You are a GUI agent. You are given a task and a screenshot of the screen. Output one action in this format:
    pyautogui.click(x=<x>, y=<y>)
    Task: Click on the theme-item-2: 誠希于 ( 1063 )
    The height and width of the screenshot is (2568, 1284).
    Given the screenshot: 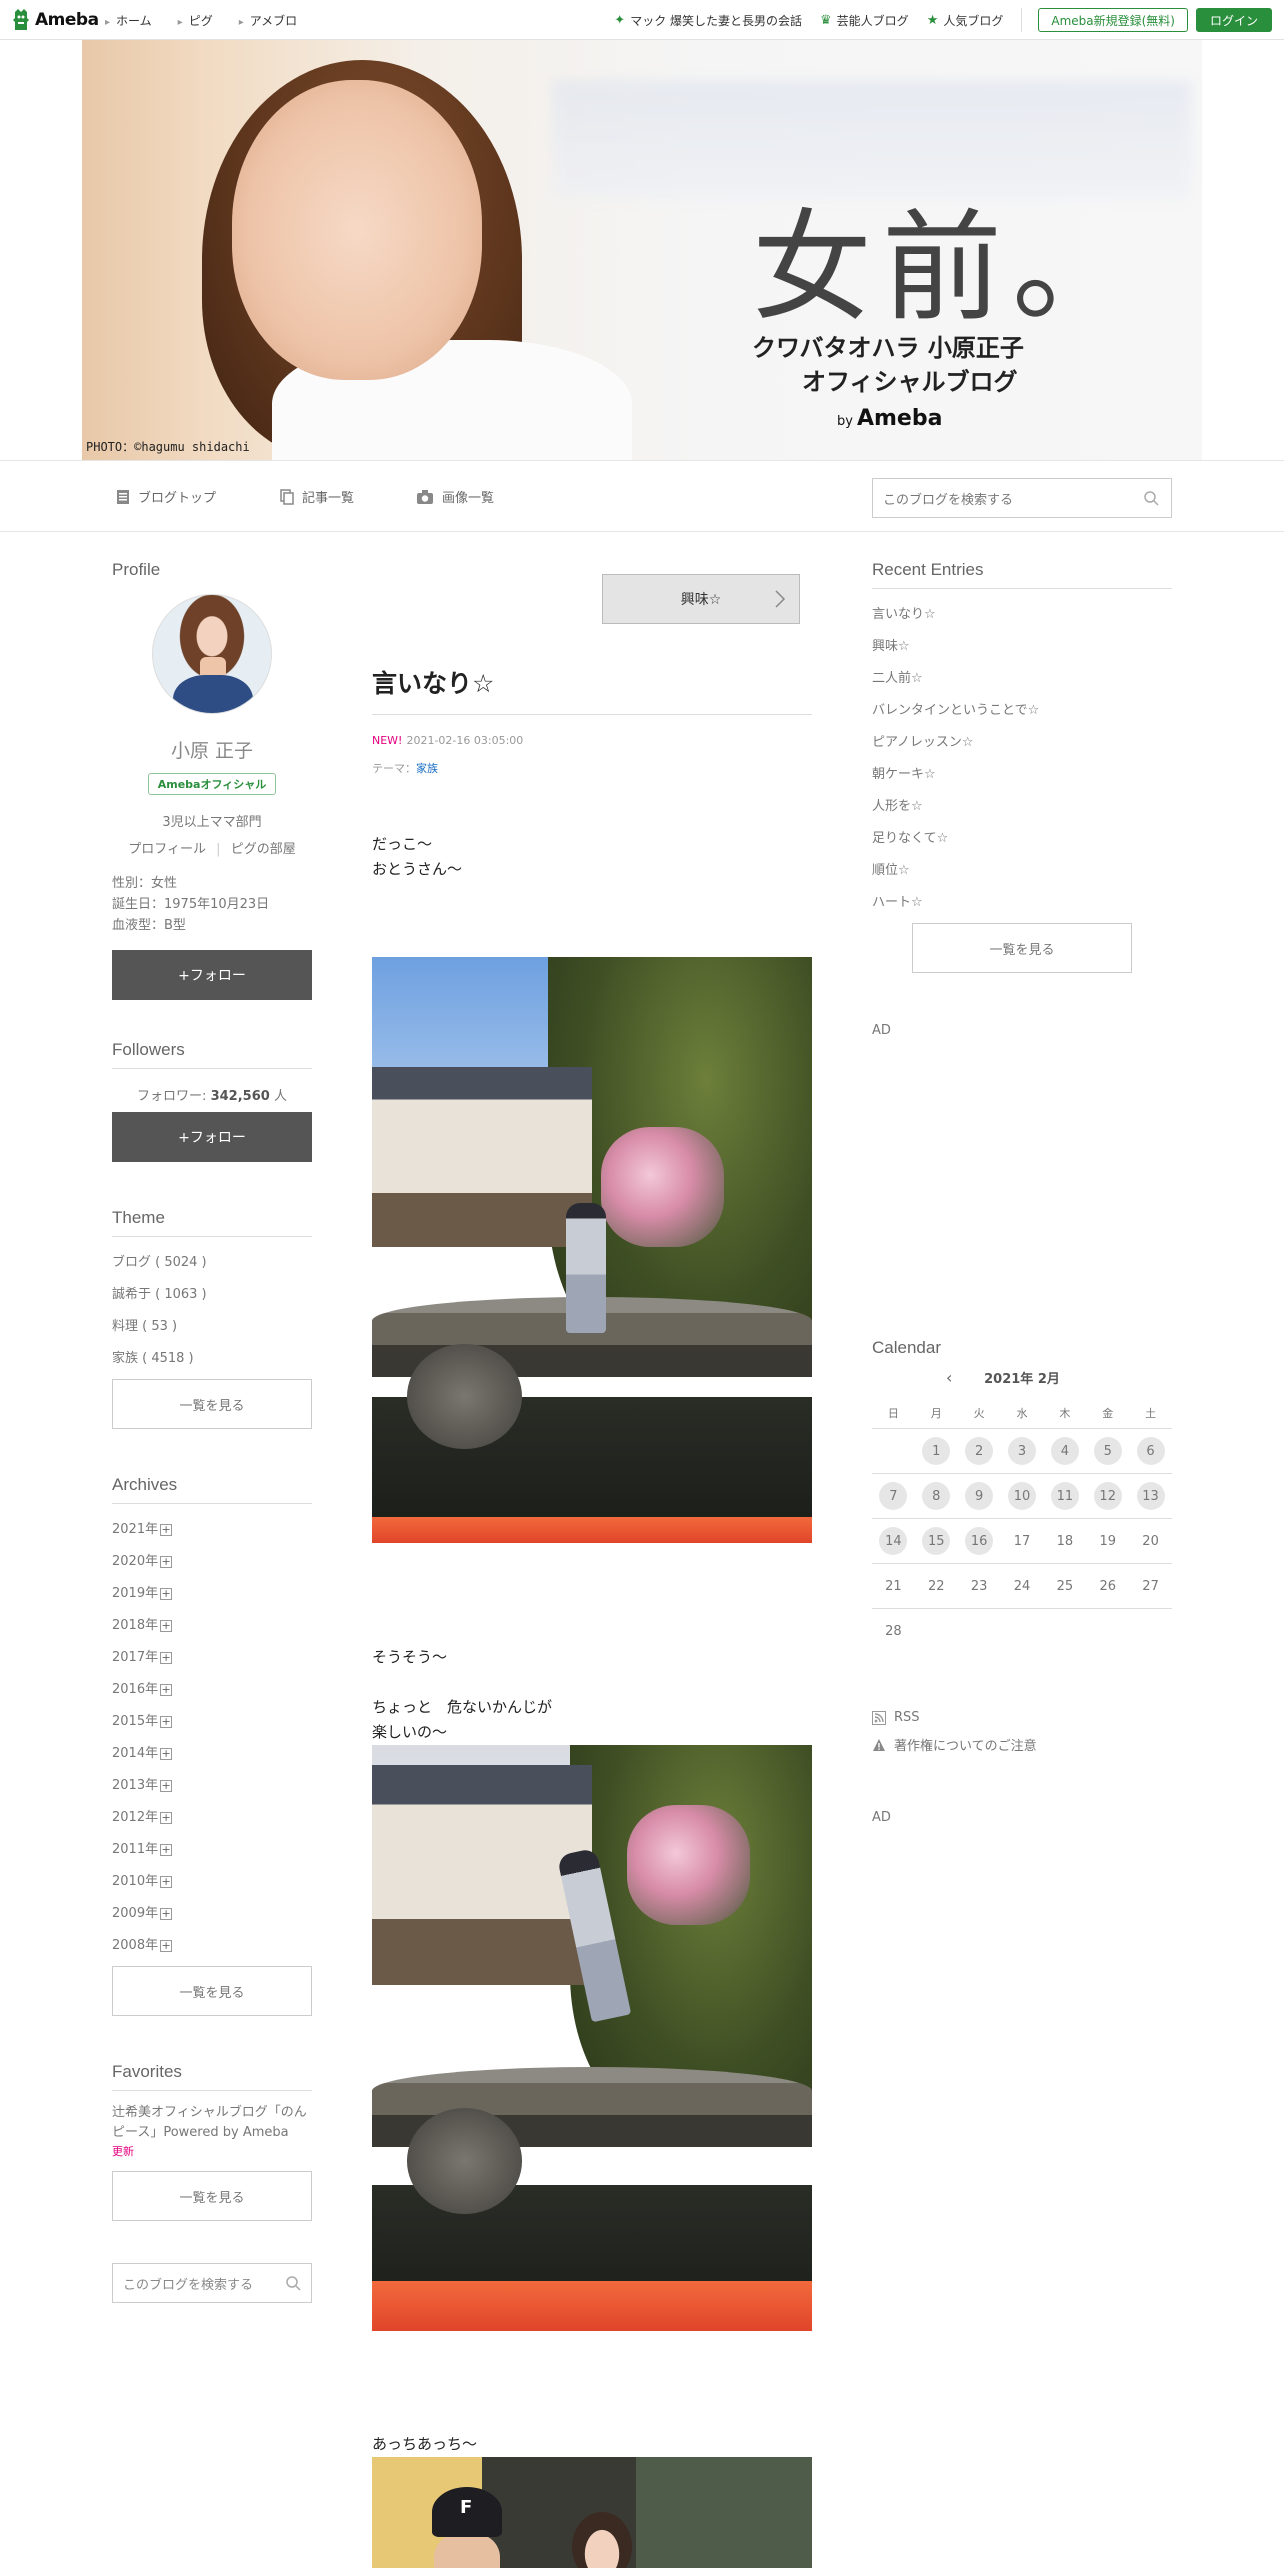 What is the action you would take?
    pyautogui.click(x=212, y=1292)
    